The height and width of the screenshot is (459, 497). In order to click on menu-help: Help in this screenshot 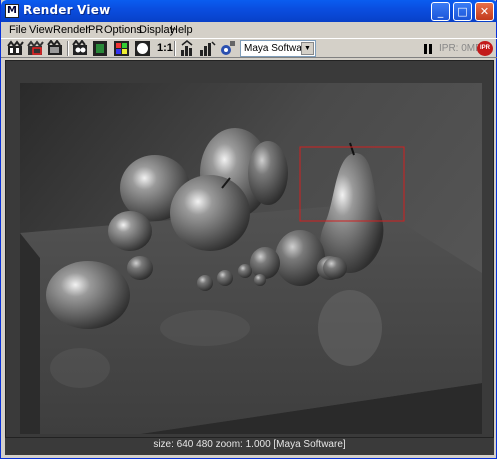, I will do `click(181, 30)`.